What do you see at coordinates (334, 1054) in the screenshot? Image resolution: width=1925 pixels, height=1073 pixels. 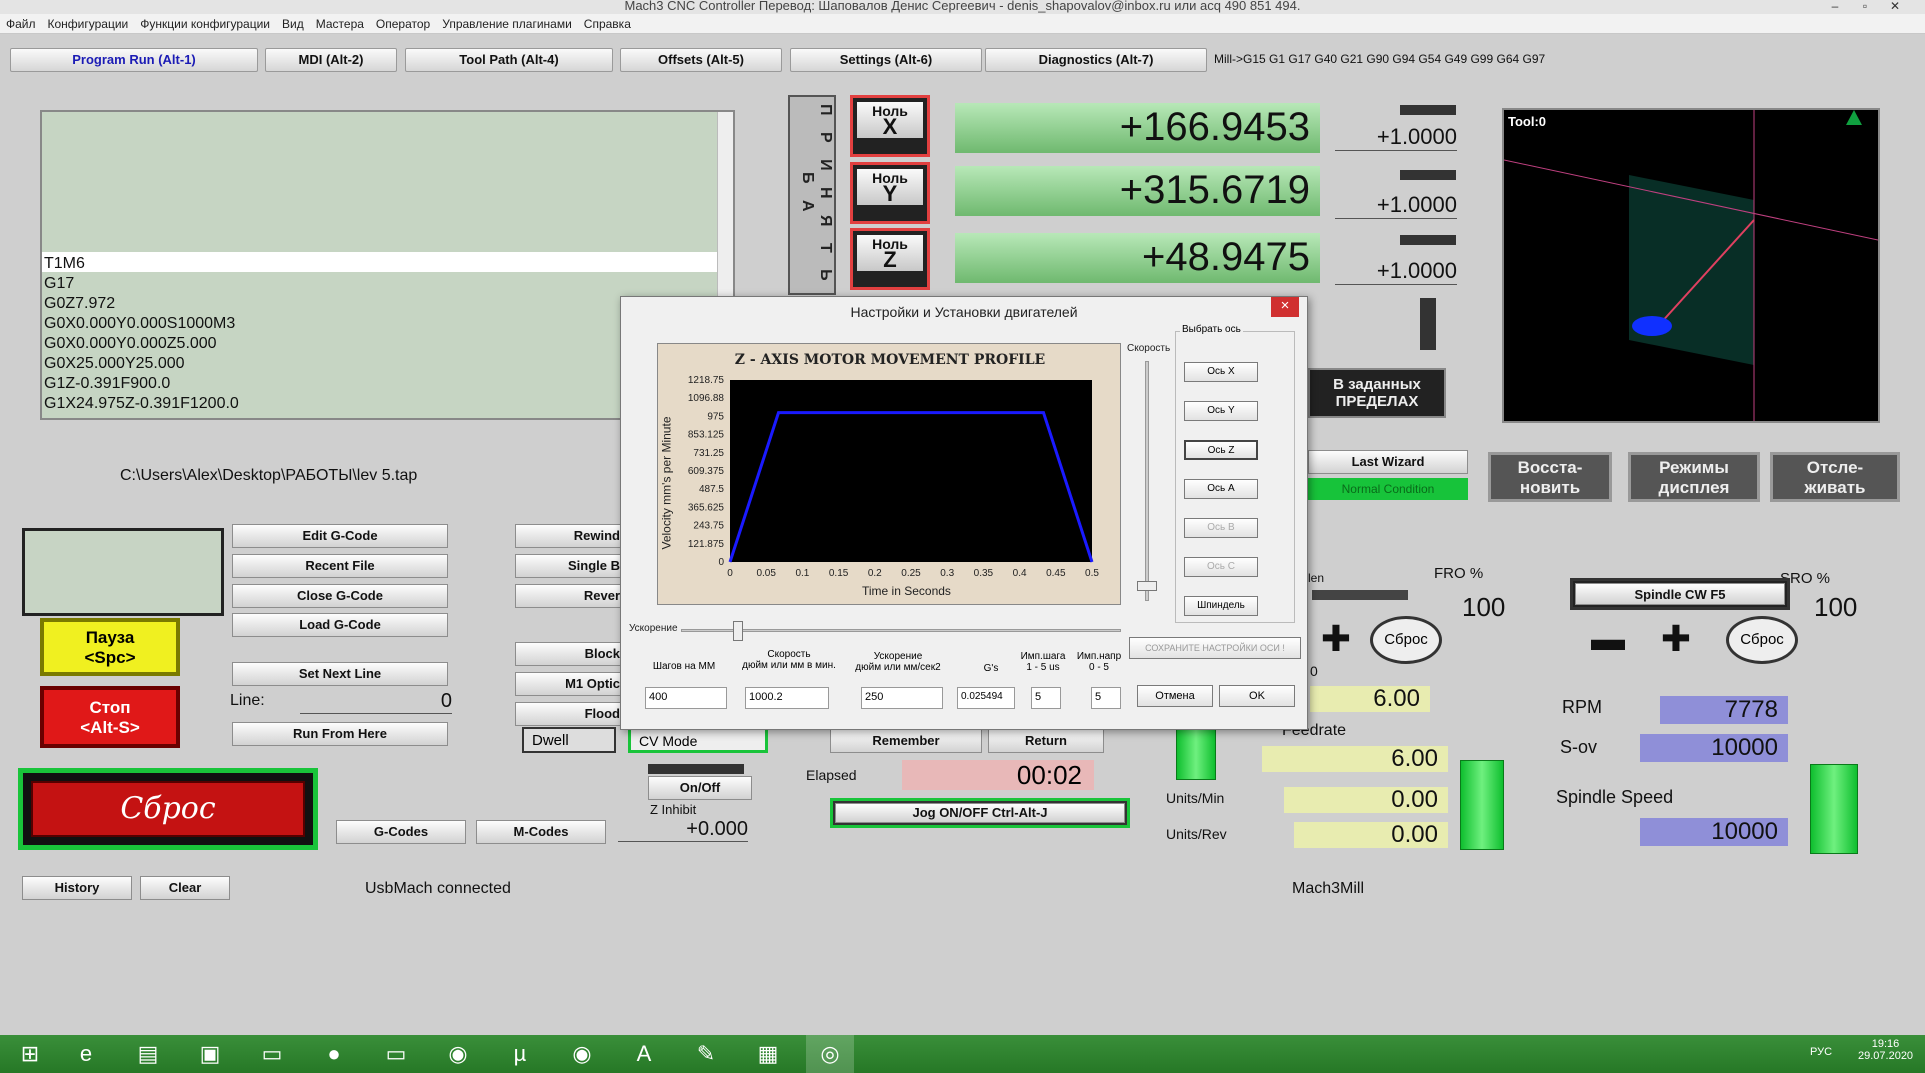 I see `app-icon: ●` at bounding box center [334, 1054].